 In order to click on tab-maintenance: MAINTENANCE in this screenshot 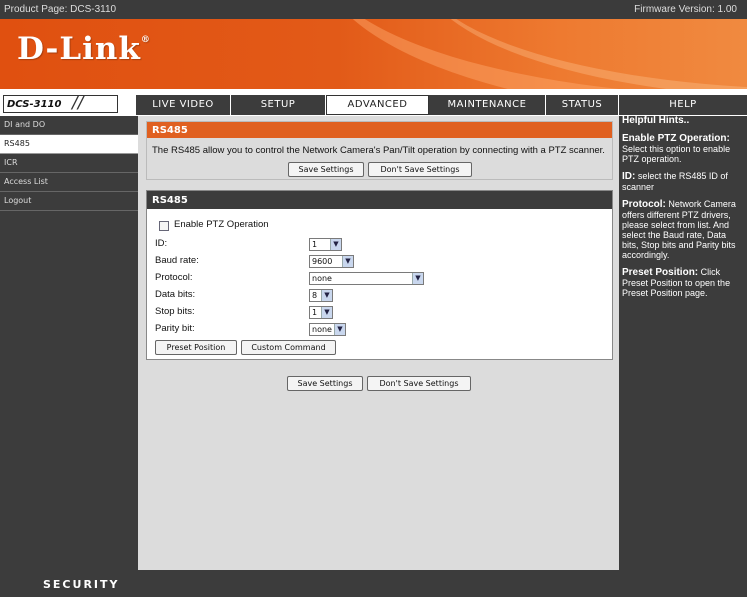, I will do `click(487, 105)`.